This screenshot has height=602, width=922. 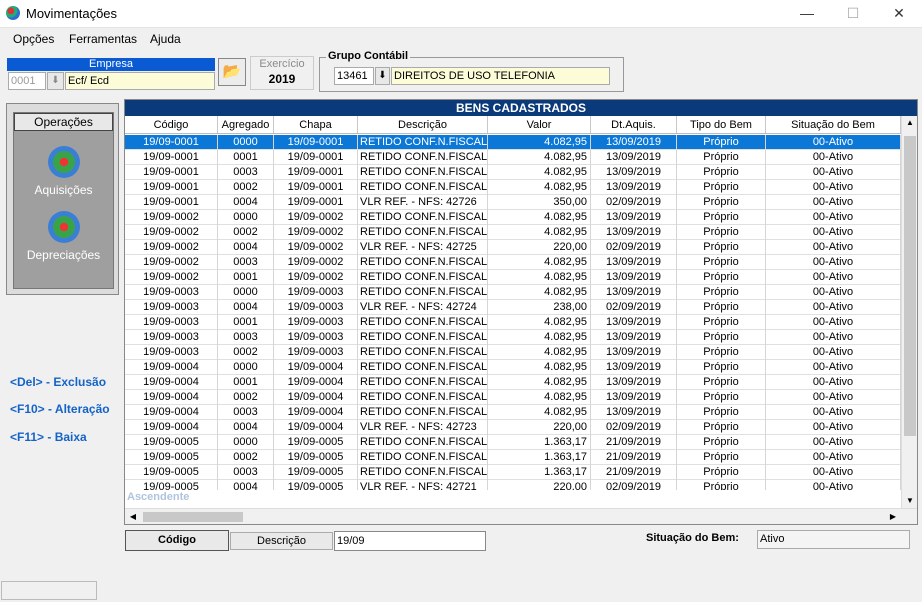 What do you see at coordinates (133, 516) in the screenshot?
I see `scroll-left-icon: ◀` at bounding box center [133, 516].